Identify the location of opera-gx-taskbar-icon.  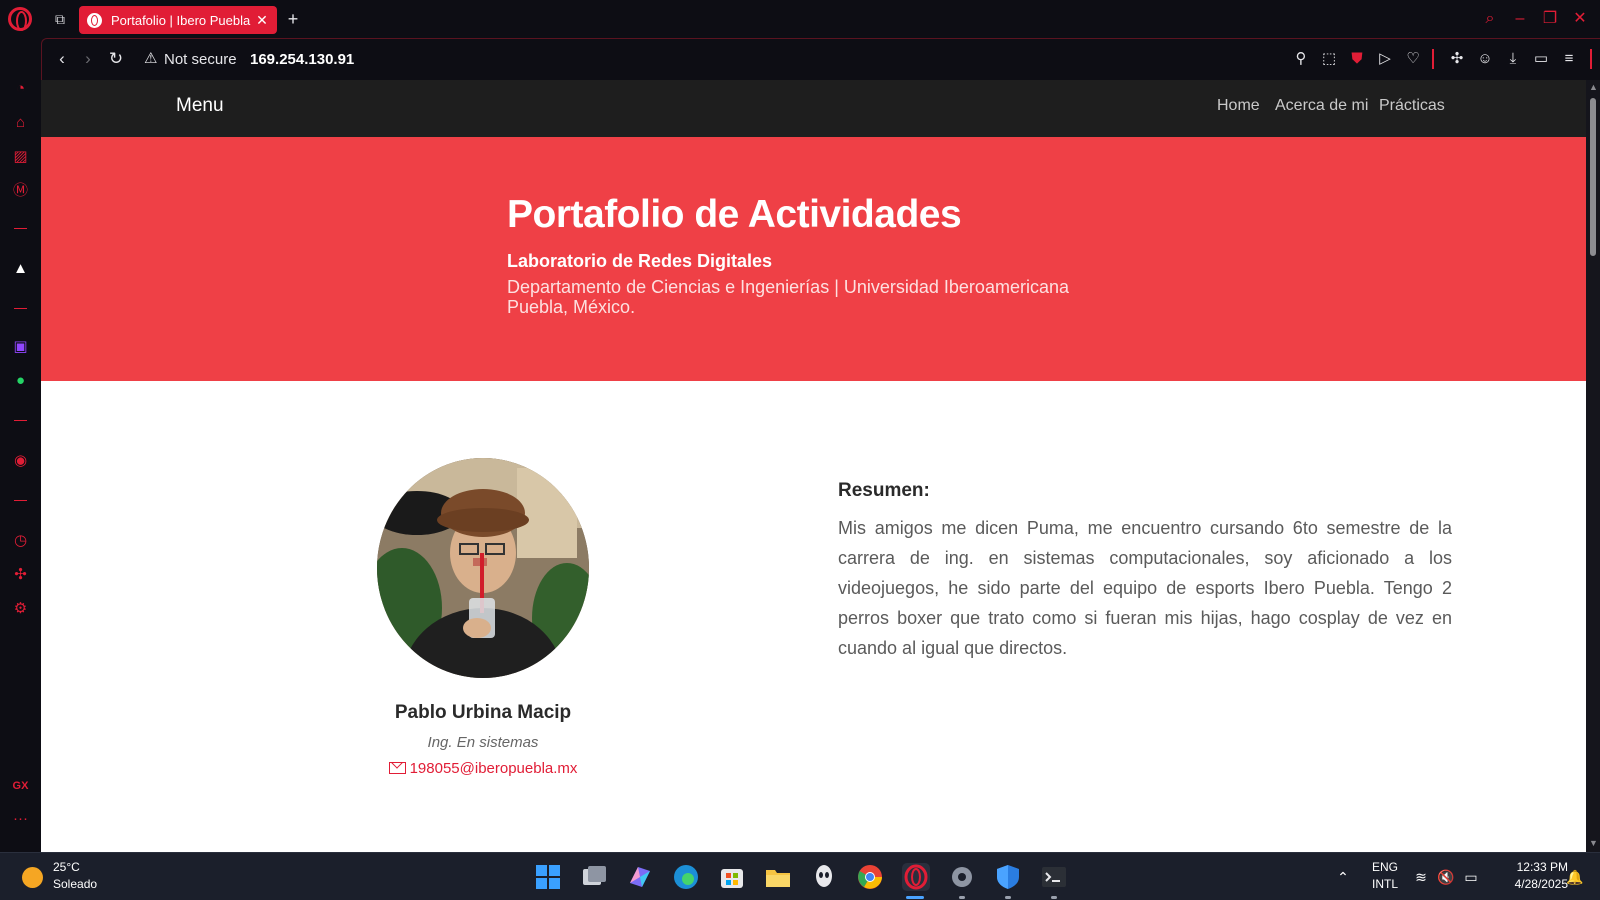
(916, 877).